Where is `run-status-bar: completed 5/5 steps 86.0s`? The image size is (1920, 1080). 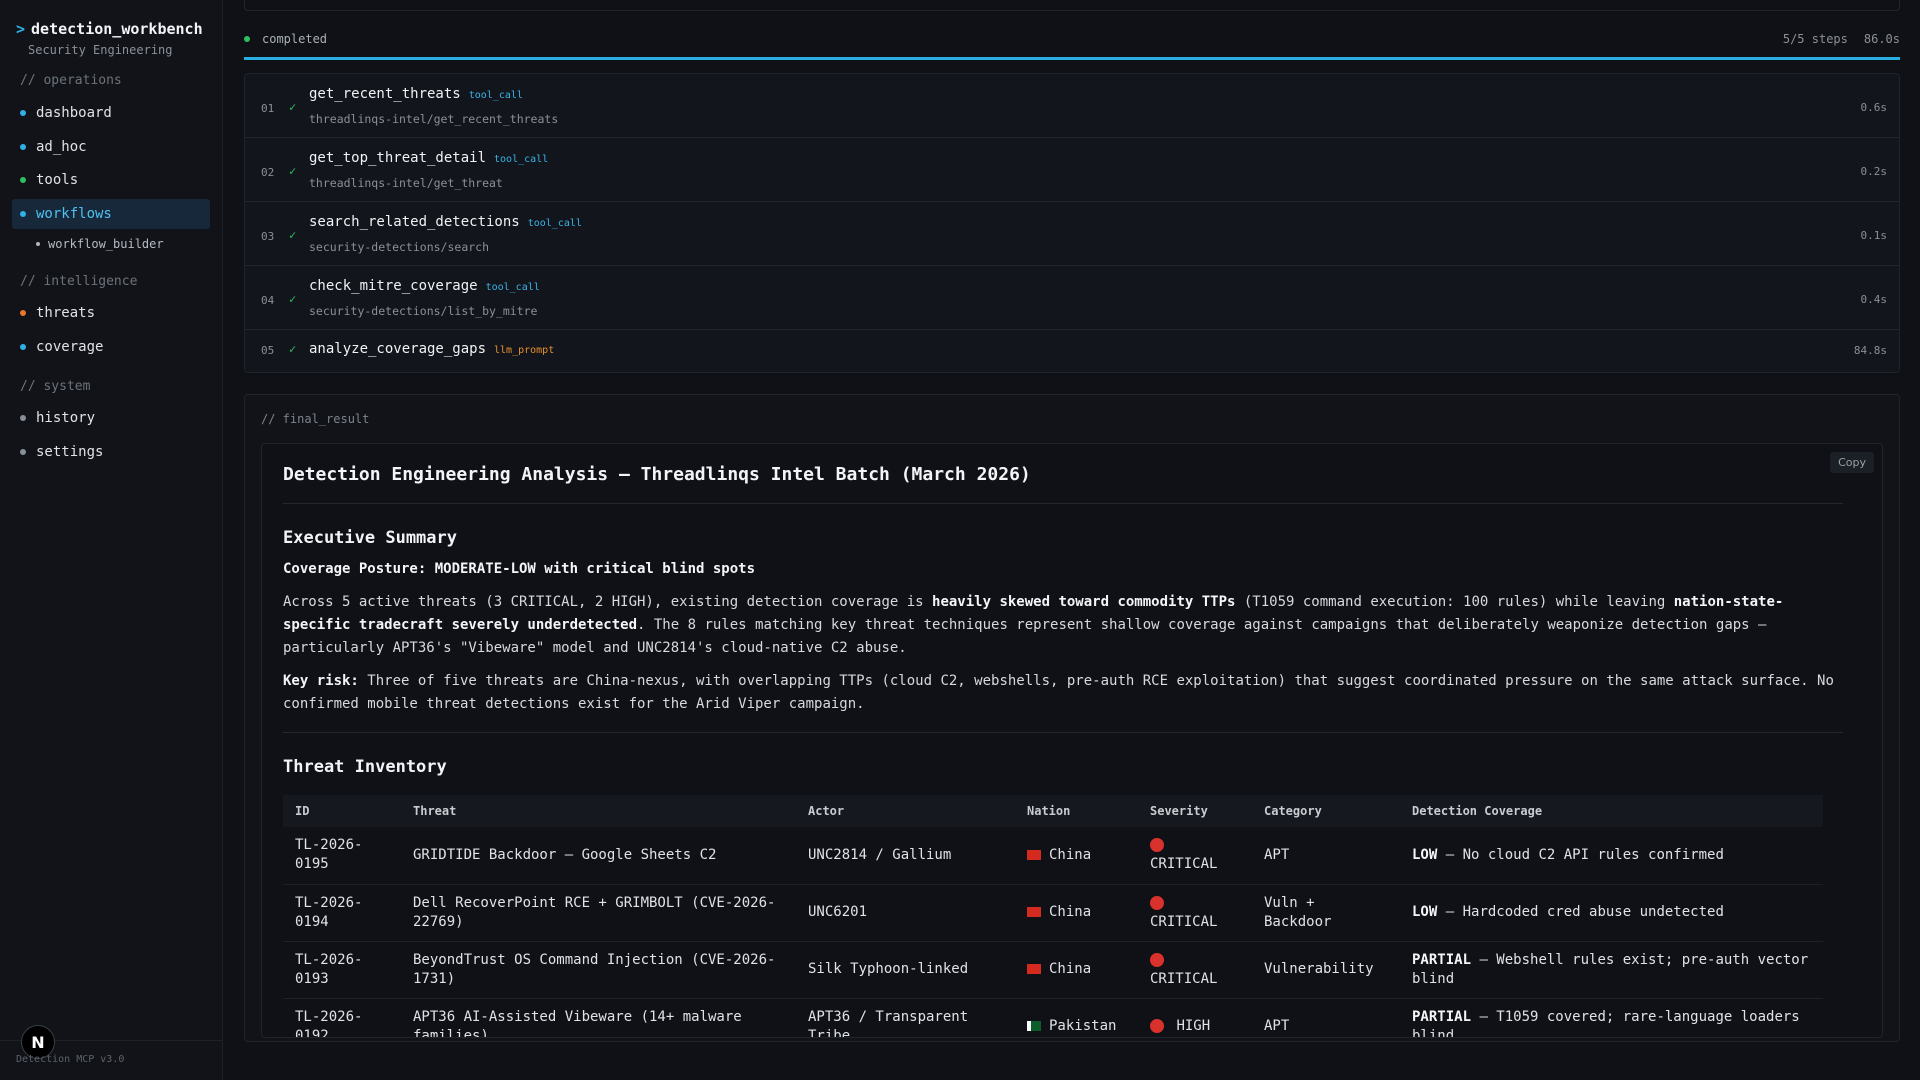 run-status-bar: completed 5/5 steps 86.0s is located at coordinates (1072, 39).